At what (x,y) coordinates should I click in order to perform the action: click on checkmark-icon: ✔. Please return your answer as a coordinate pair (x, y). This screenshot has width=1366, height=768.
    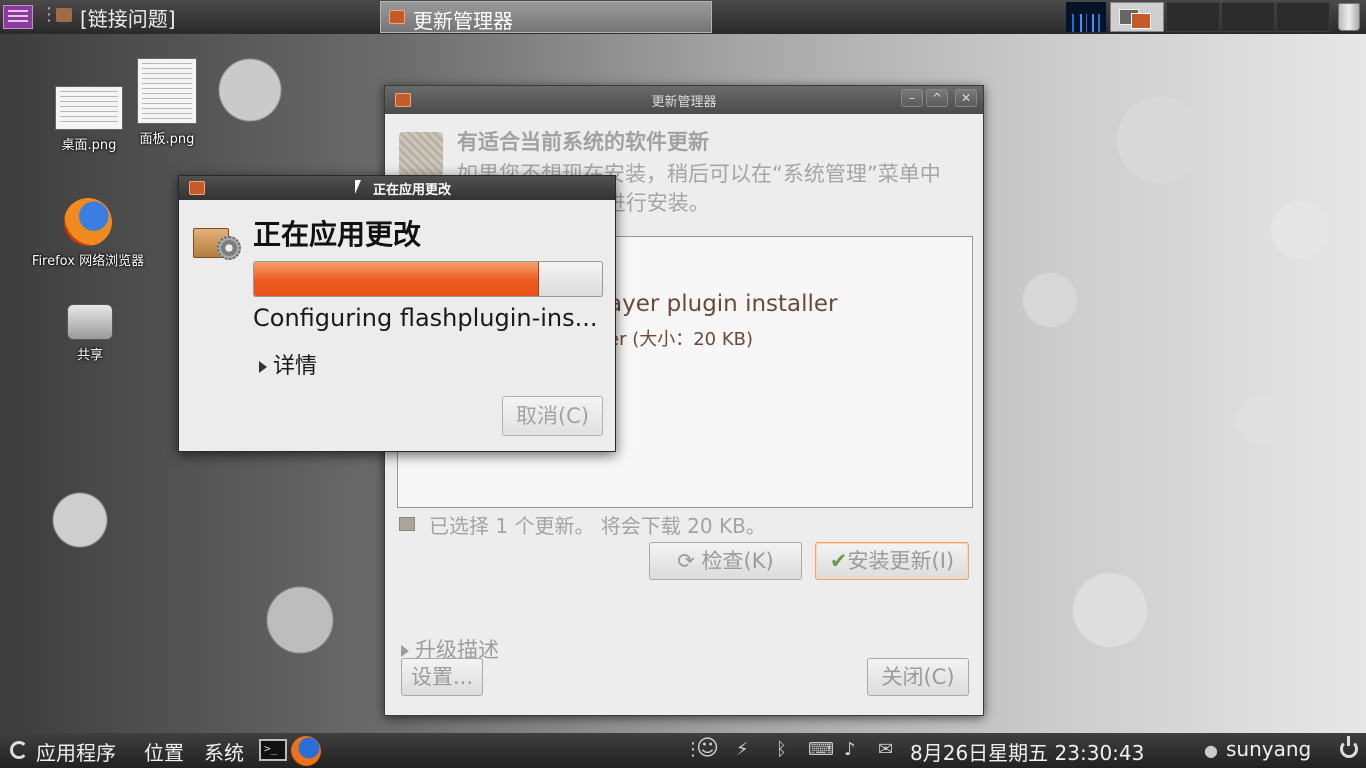
    Looking at the image, I should click on (838, 561).